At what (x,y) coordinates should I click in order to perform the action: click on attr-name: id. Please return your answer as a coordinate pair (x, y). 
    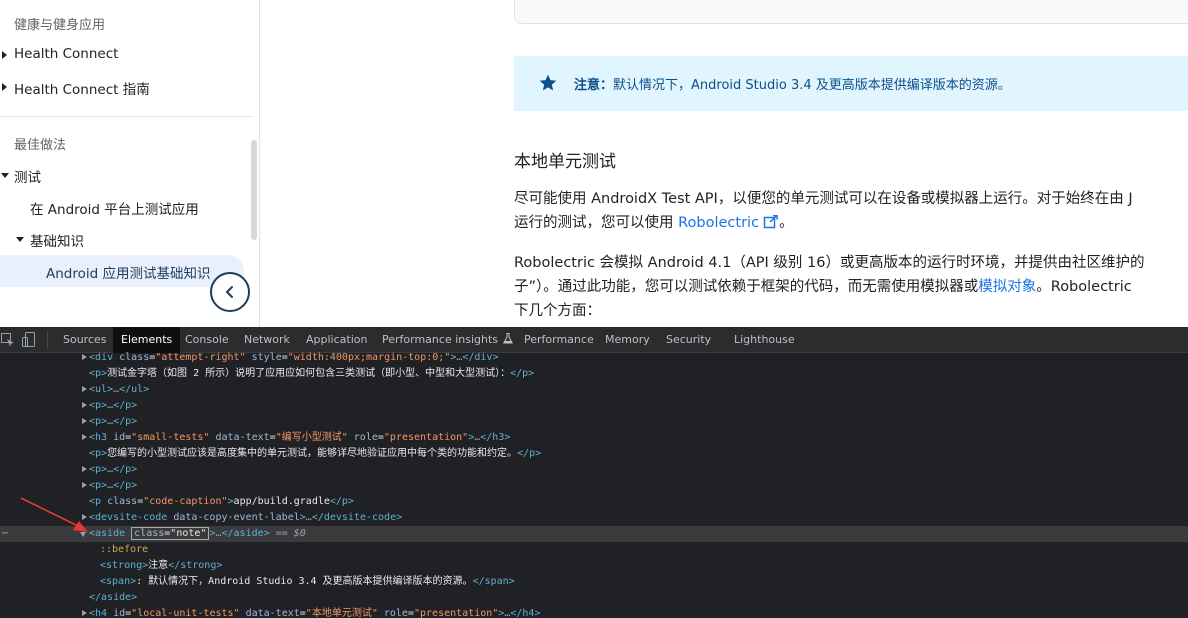
    Looking at the image, I should click on (119, 613).